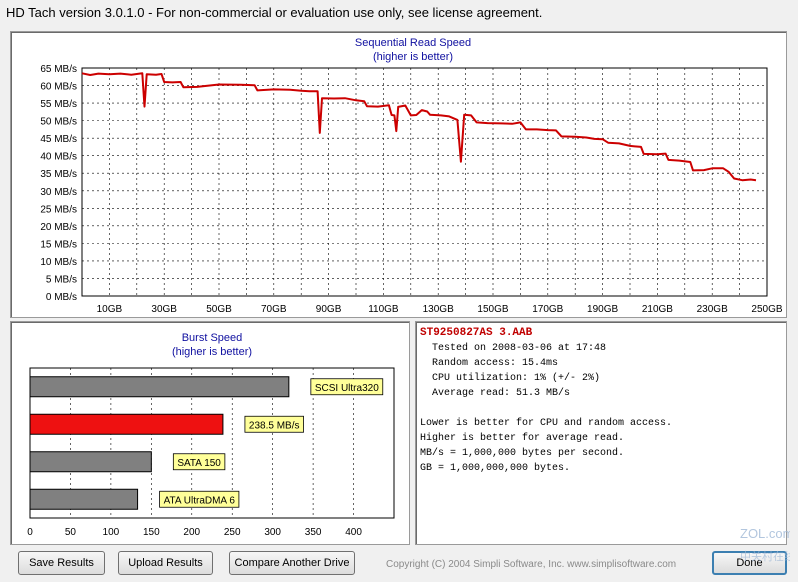  What do you see at coordinates (61, 279) in the screenshot?
I see `seq-y-tick-label: 5 MB/s` at bounding box center [61, 279].